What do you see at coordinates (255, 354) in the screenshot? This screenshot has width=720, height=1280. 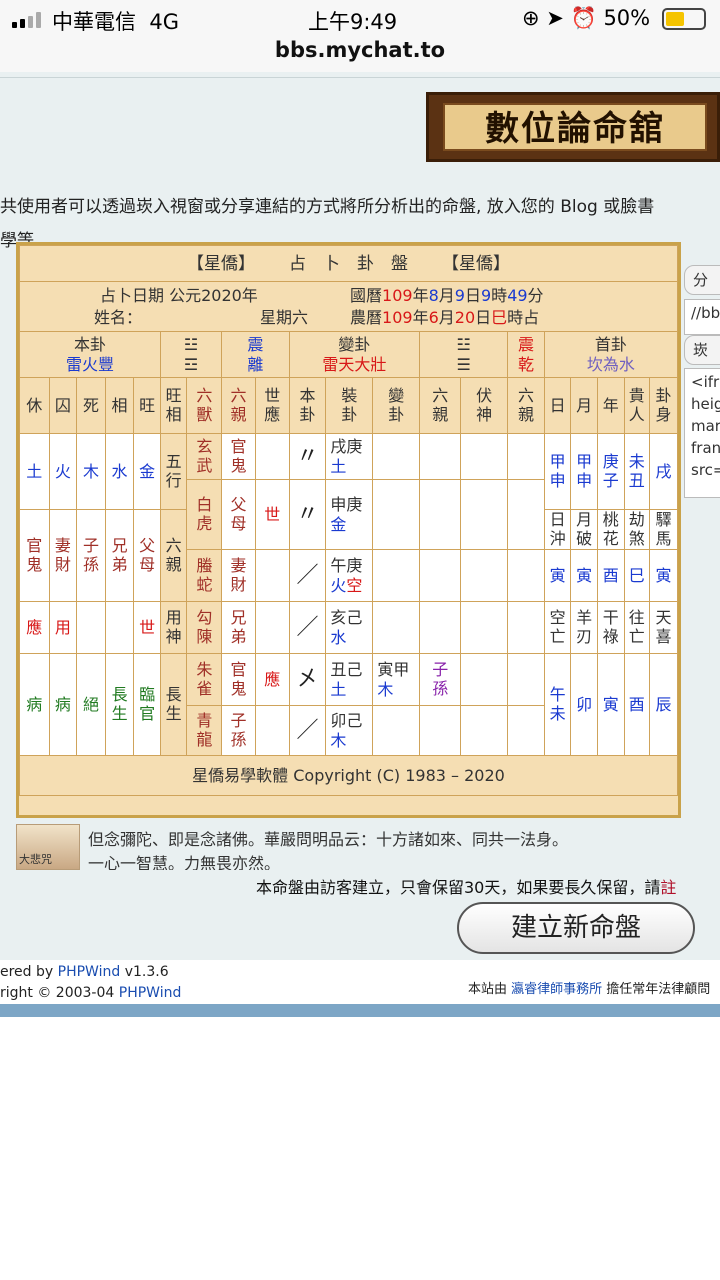 I see `ben-trigram-names: 震離` at bounding box center [255, 354].